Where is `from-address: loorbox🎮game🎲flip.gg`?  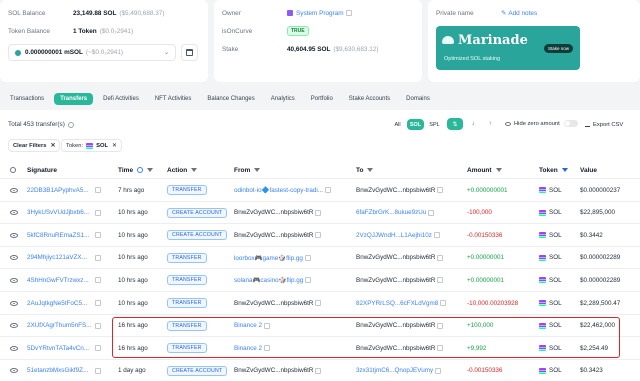 from-address: loorbox🎮game🎲flip.gg is located at coordinates (268, 258).